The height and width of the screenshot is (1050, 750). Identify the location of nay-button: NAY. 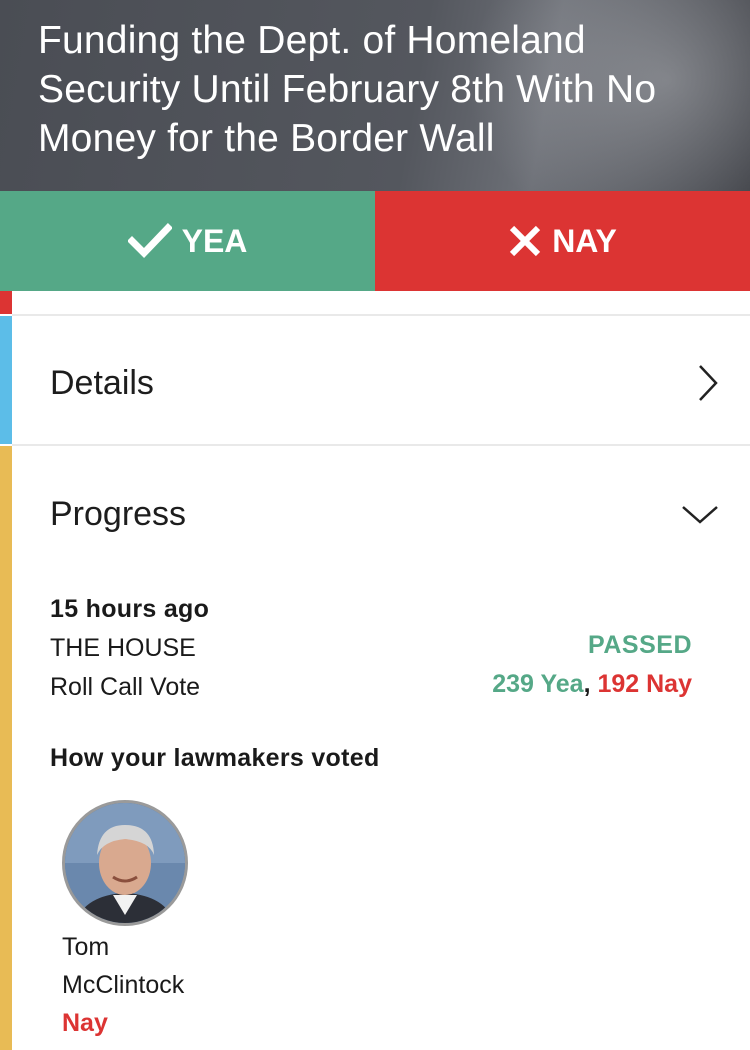
(562, 241).